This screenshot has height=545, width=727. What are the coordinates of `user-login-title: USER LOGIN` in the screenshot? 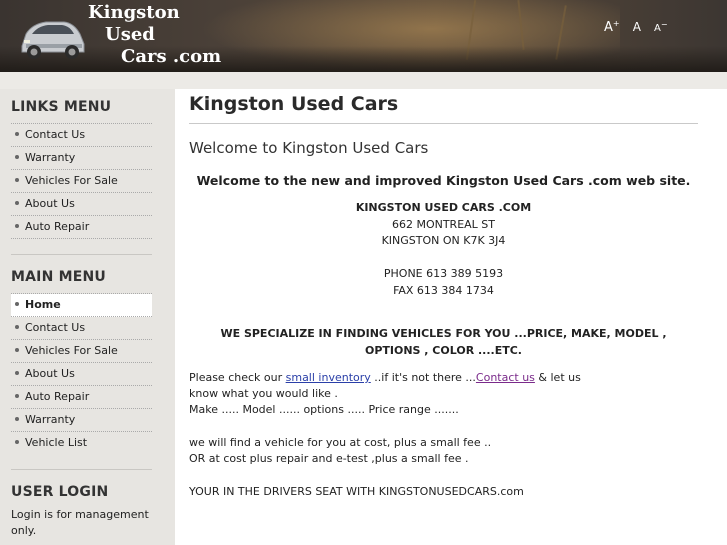 It's located at (60, 492).